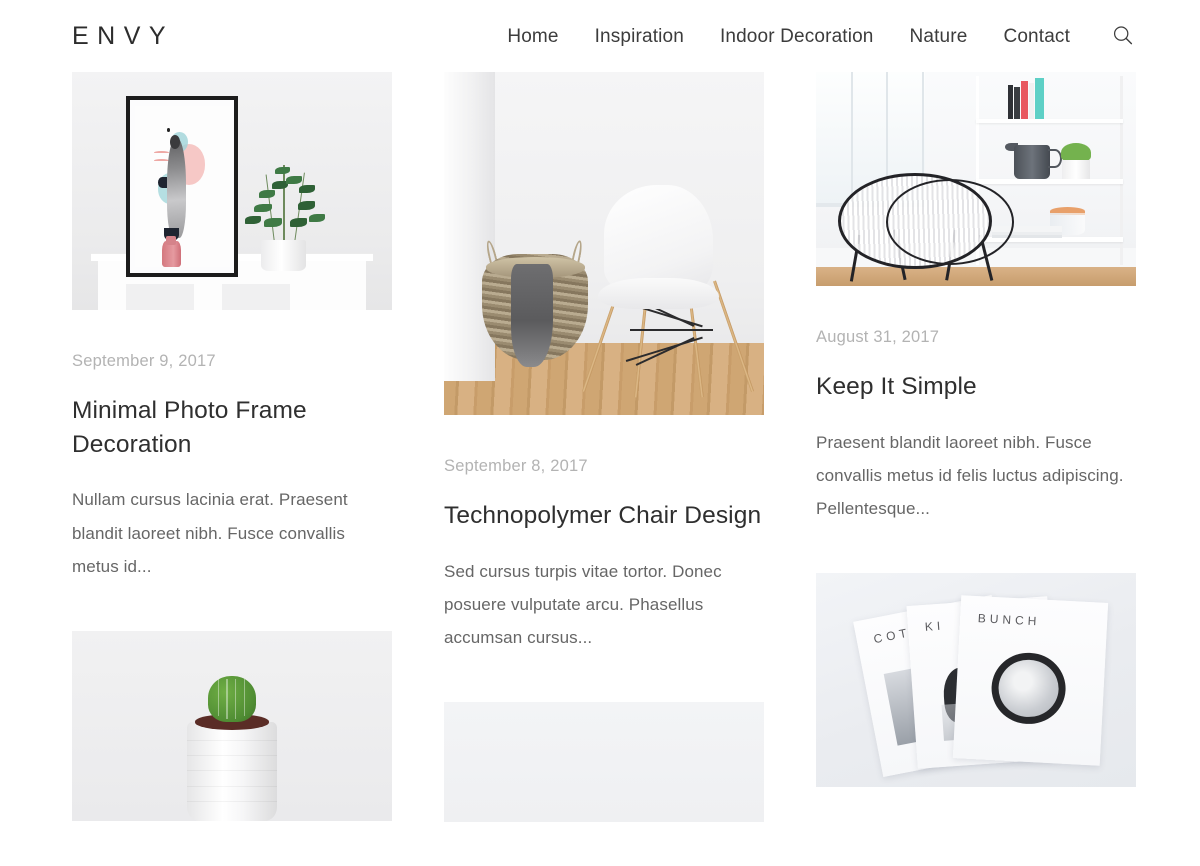 The width and height of the screenshot is (1200, 866). What do you see at coordinates (516, 466) in the screenshot?
I see `post-date: September 8, 2017` at bounding box center [516, 466].